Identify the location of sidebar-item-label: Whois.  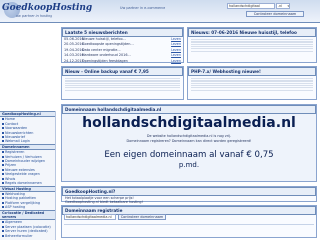
(10, 178).